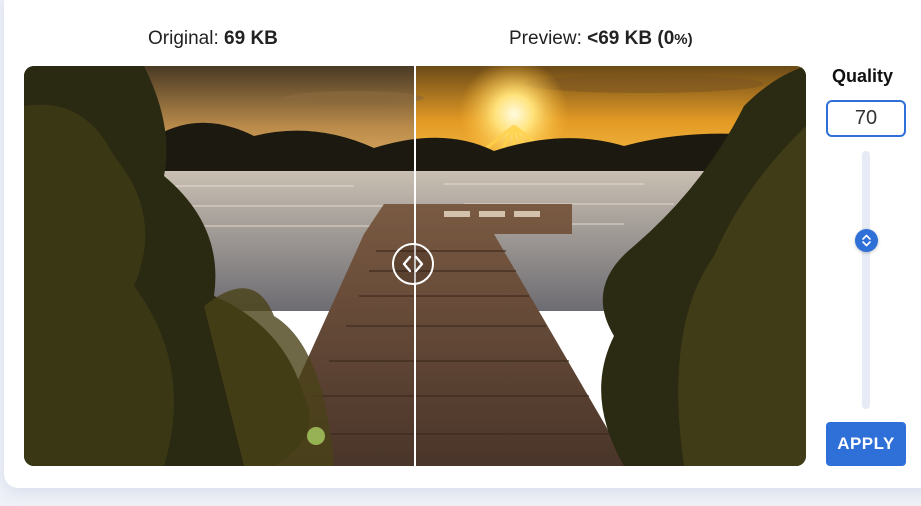 The height and width of the screenshot is (506, 921). Describe the element at coordinates (631, 38) in the screenshot. I see `preview-size-value: <69 KB (0` at that location.